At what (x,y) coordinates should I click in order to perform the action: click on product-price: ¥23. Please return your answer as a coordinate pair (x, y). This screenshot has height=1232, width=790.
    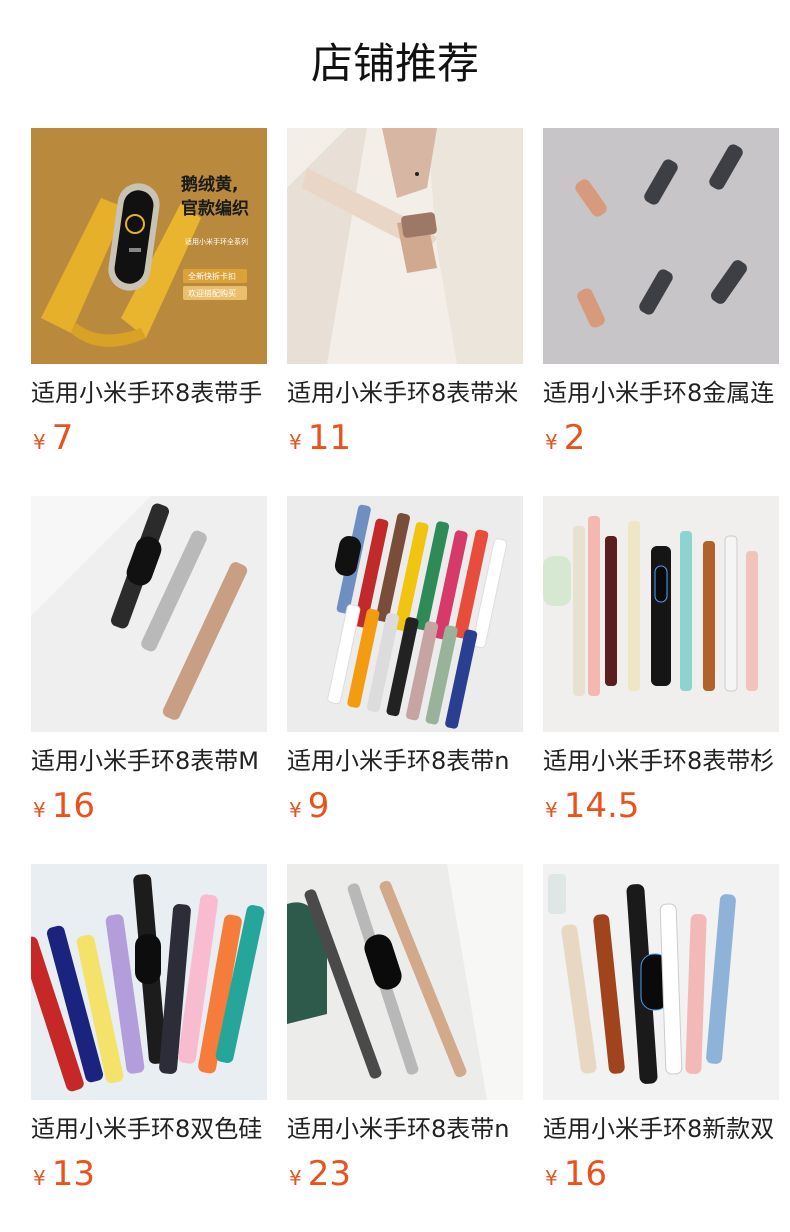
    Looking at the image, I should click on (320, 1174).